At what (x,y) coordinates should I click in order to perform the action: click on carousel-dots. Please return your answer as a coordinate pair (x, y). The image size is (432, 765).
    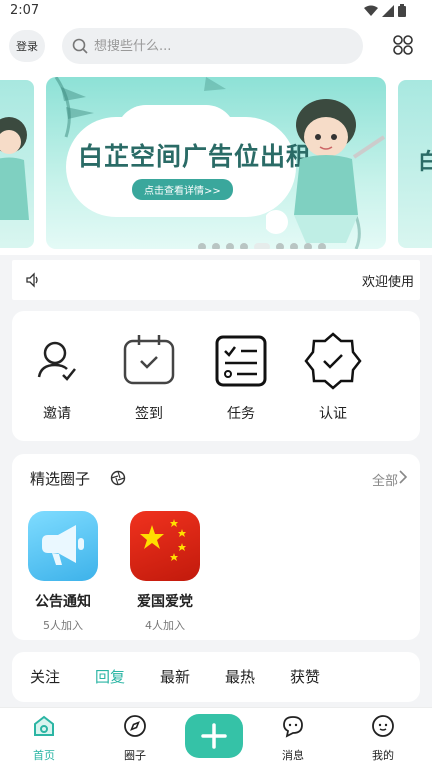
    Looking at the image, I should click on (262, 246).